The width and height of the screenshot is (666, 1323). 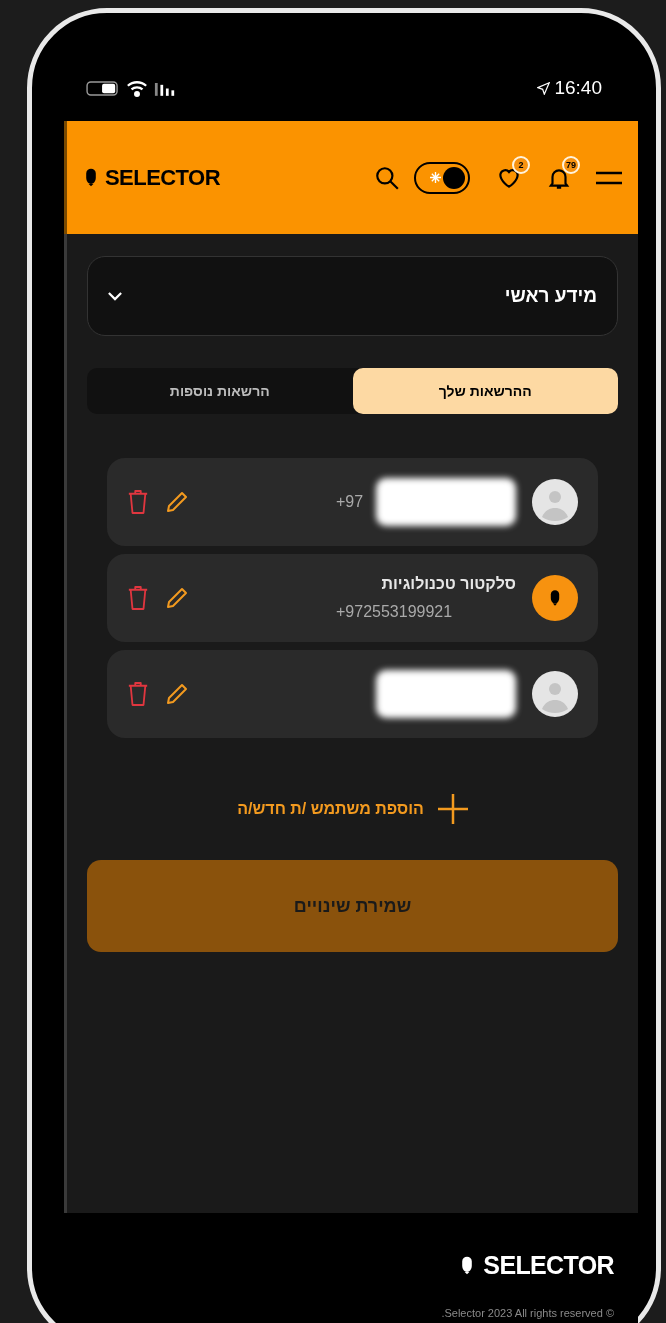 I want to click on count-badge: 2, so click(x=521, y=164).